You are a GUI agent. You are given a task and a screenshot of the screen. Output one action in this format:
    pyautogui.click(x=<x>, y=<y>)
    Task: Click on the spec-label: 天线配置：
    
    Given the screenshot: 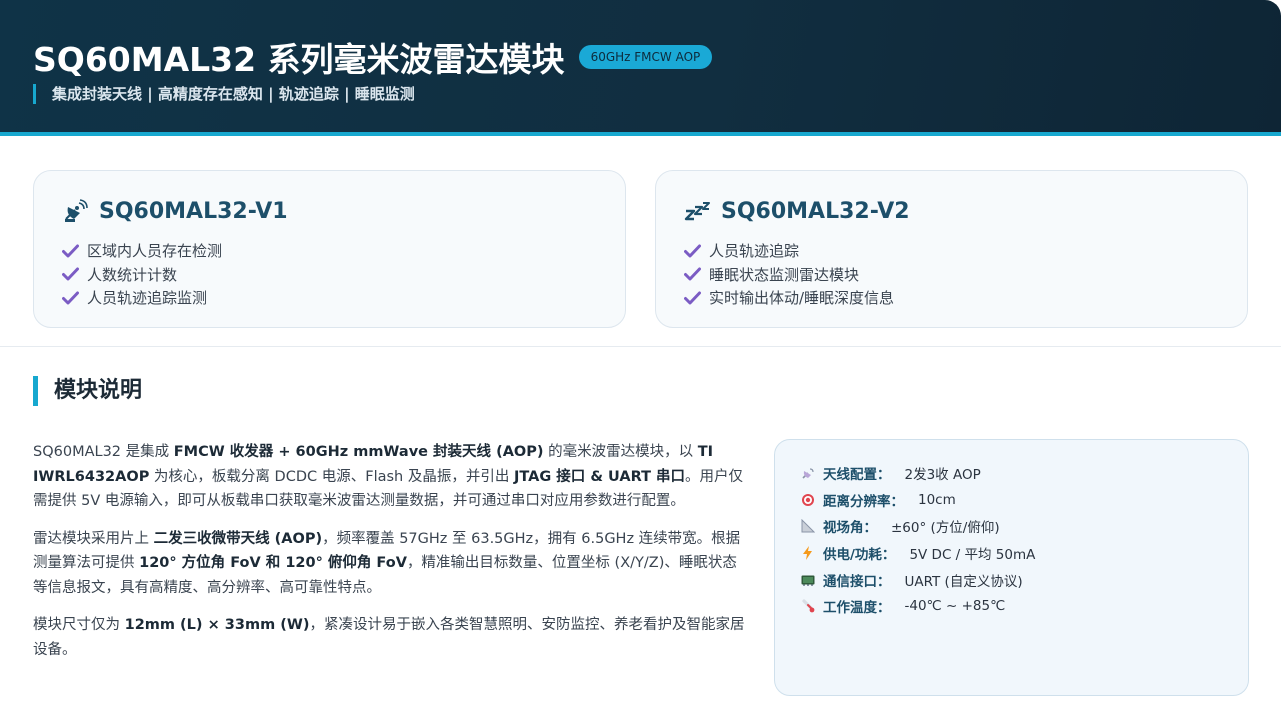 What is the action you would take?
    pyautogui.click(x=857, y=475)
    